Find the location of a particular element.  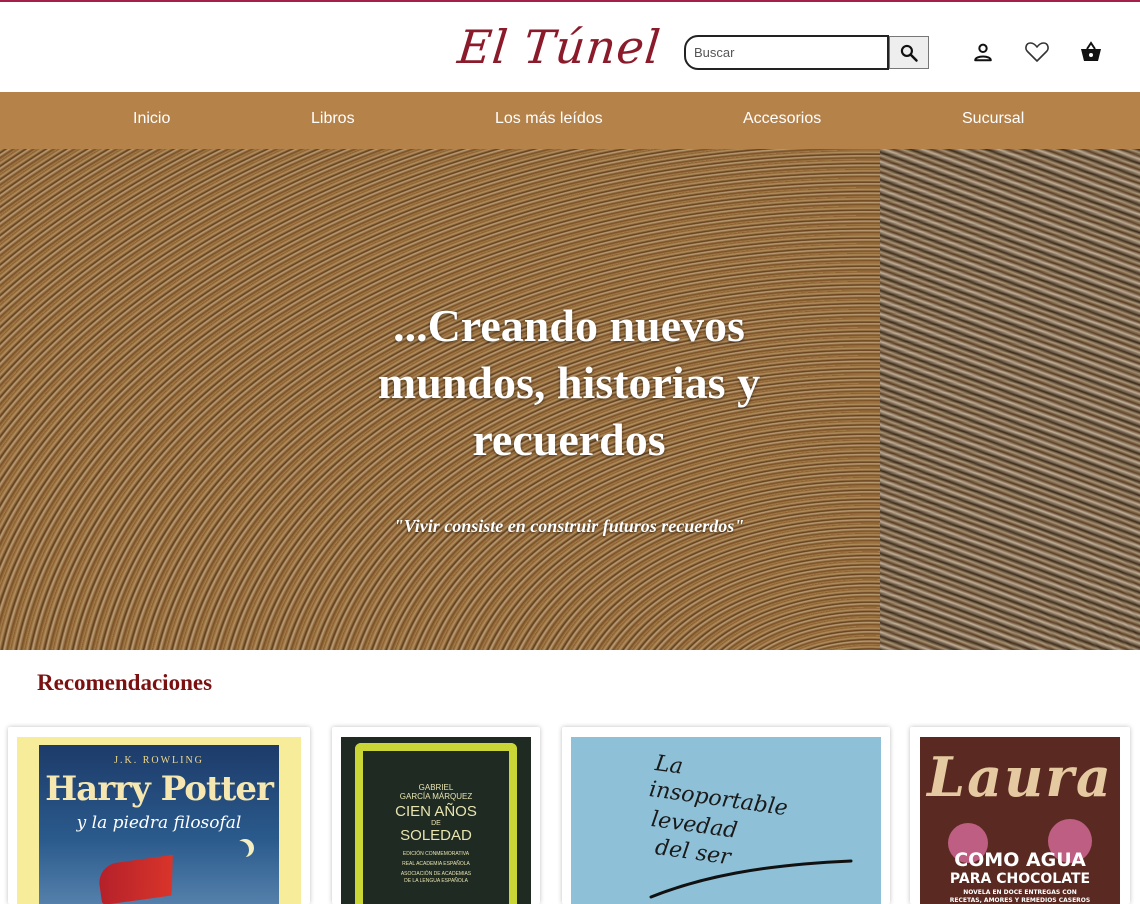

book-card: La insoportable levedad del ser is located at coordinates (726, 815).